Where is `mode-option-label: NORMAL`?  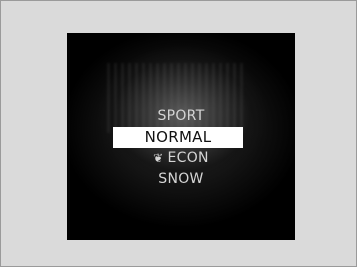 mode-option-label: NORMAL is located at coordinates (178, 137).